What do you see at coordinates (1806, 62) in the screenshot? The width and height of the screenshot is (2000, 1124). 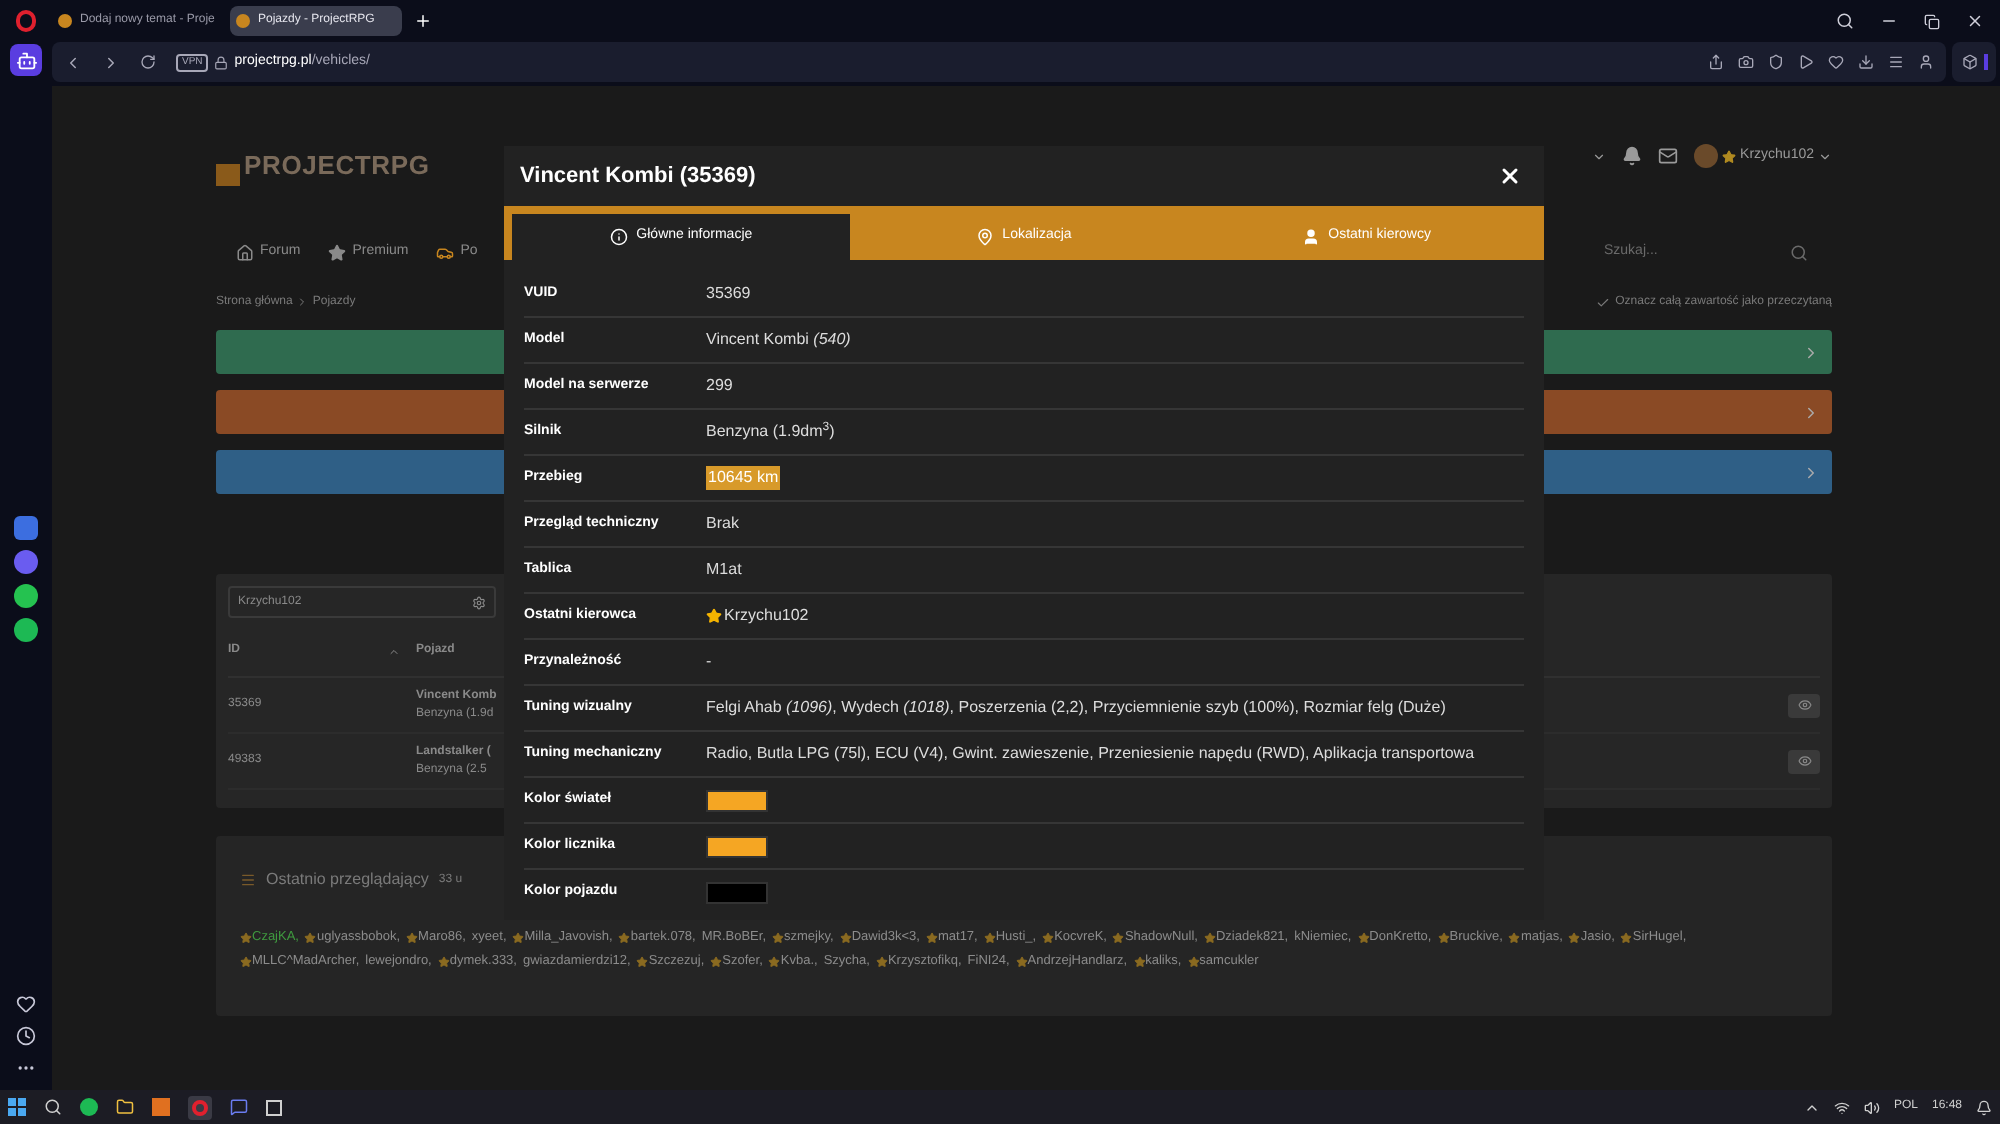 I see `play-icon` at bounding box center [1806, 62].